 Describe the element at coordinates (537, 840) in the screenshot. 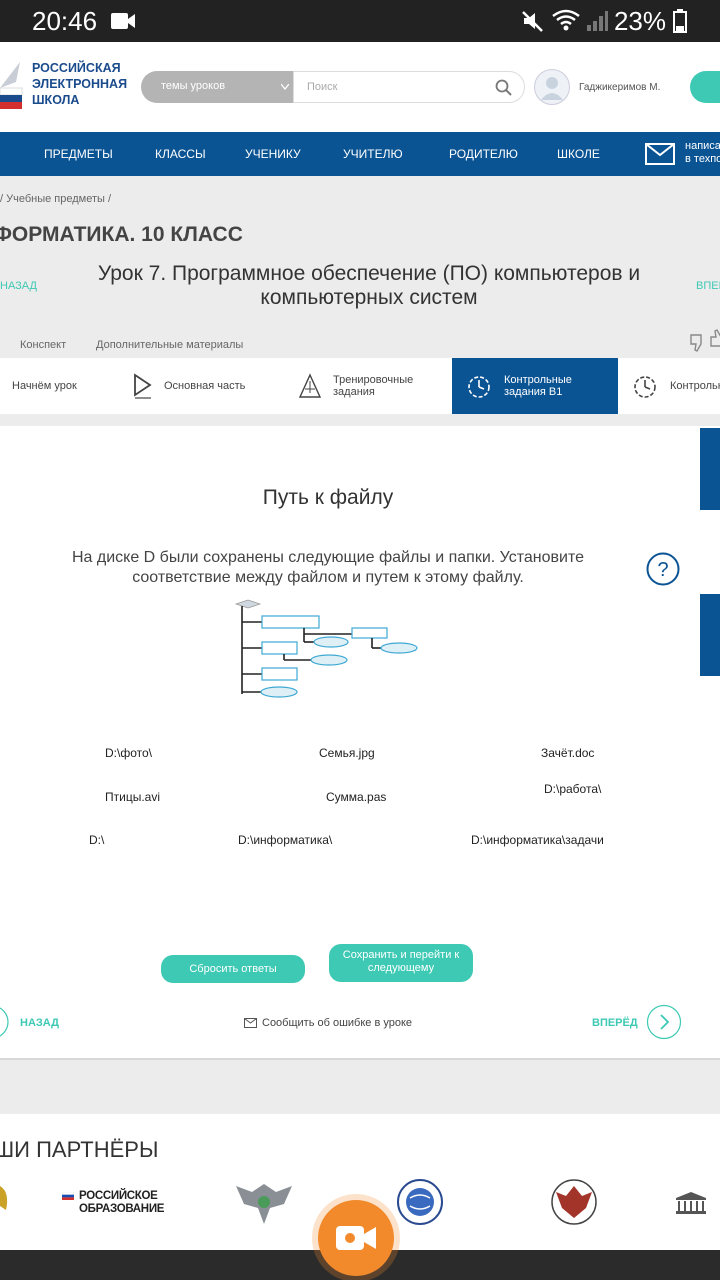

I see `drag-item: D:\информатика\задачи` at that location.